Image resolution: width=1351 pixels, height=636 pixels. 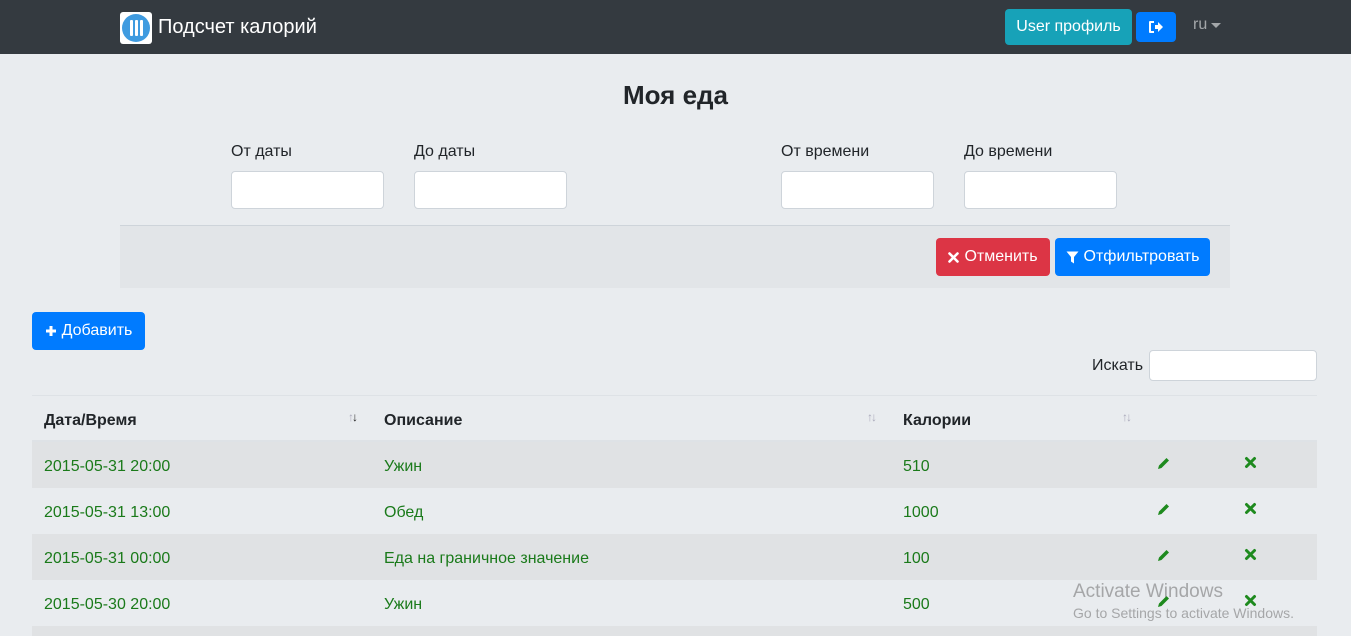 I want to click on meal-description: Обед, so click(x=404, y=512).